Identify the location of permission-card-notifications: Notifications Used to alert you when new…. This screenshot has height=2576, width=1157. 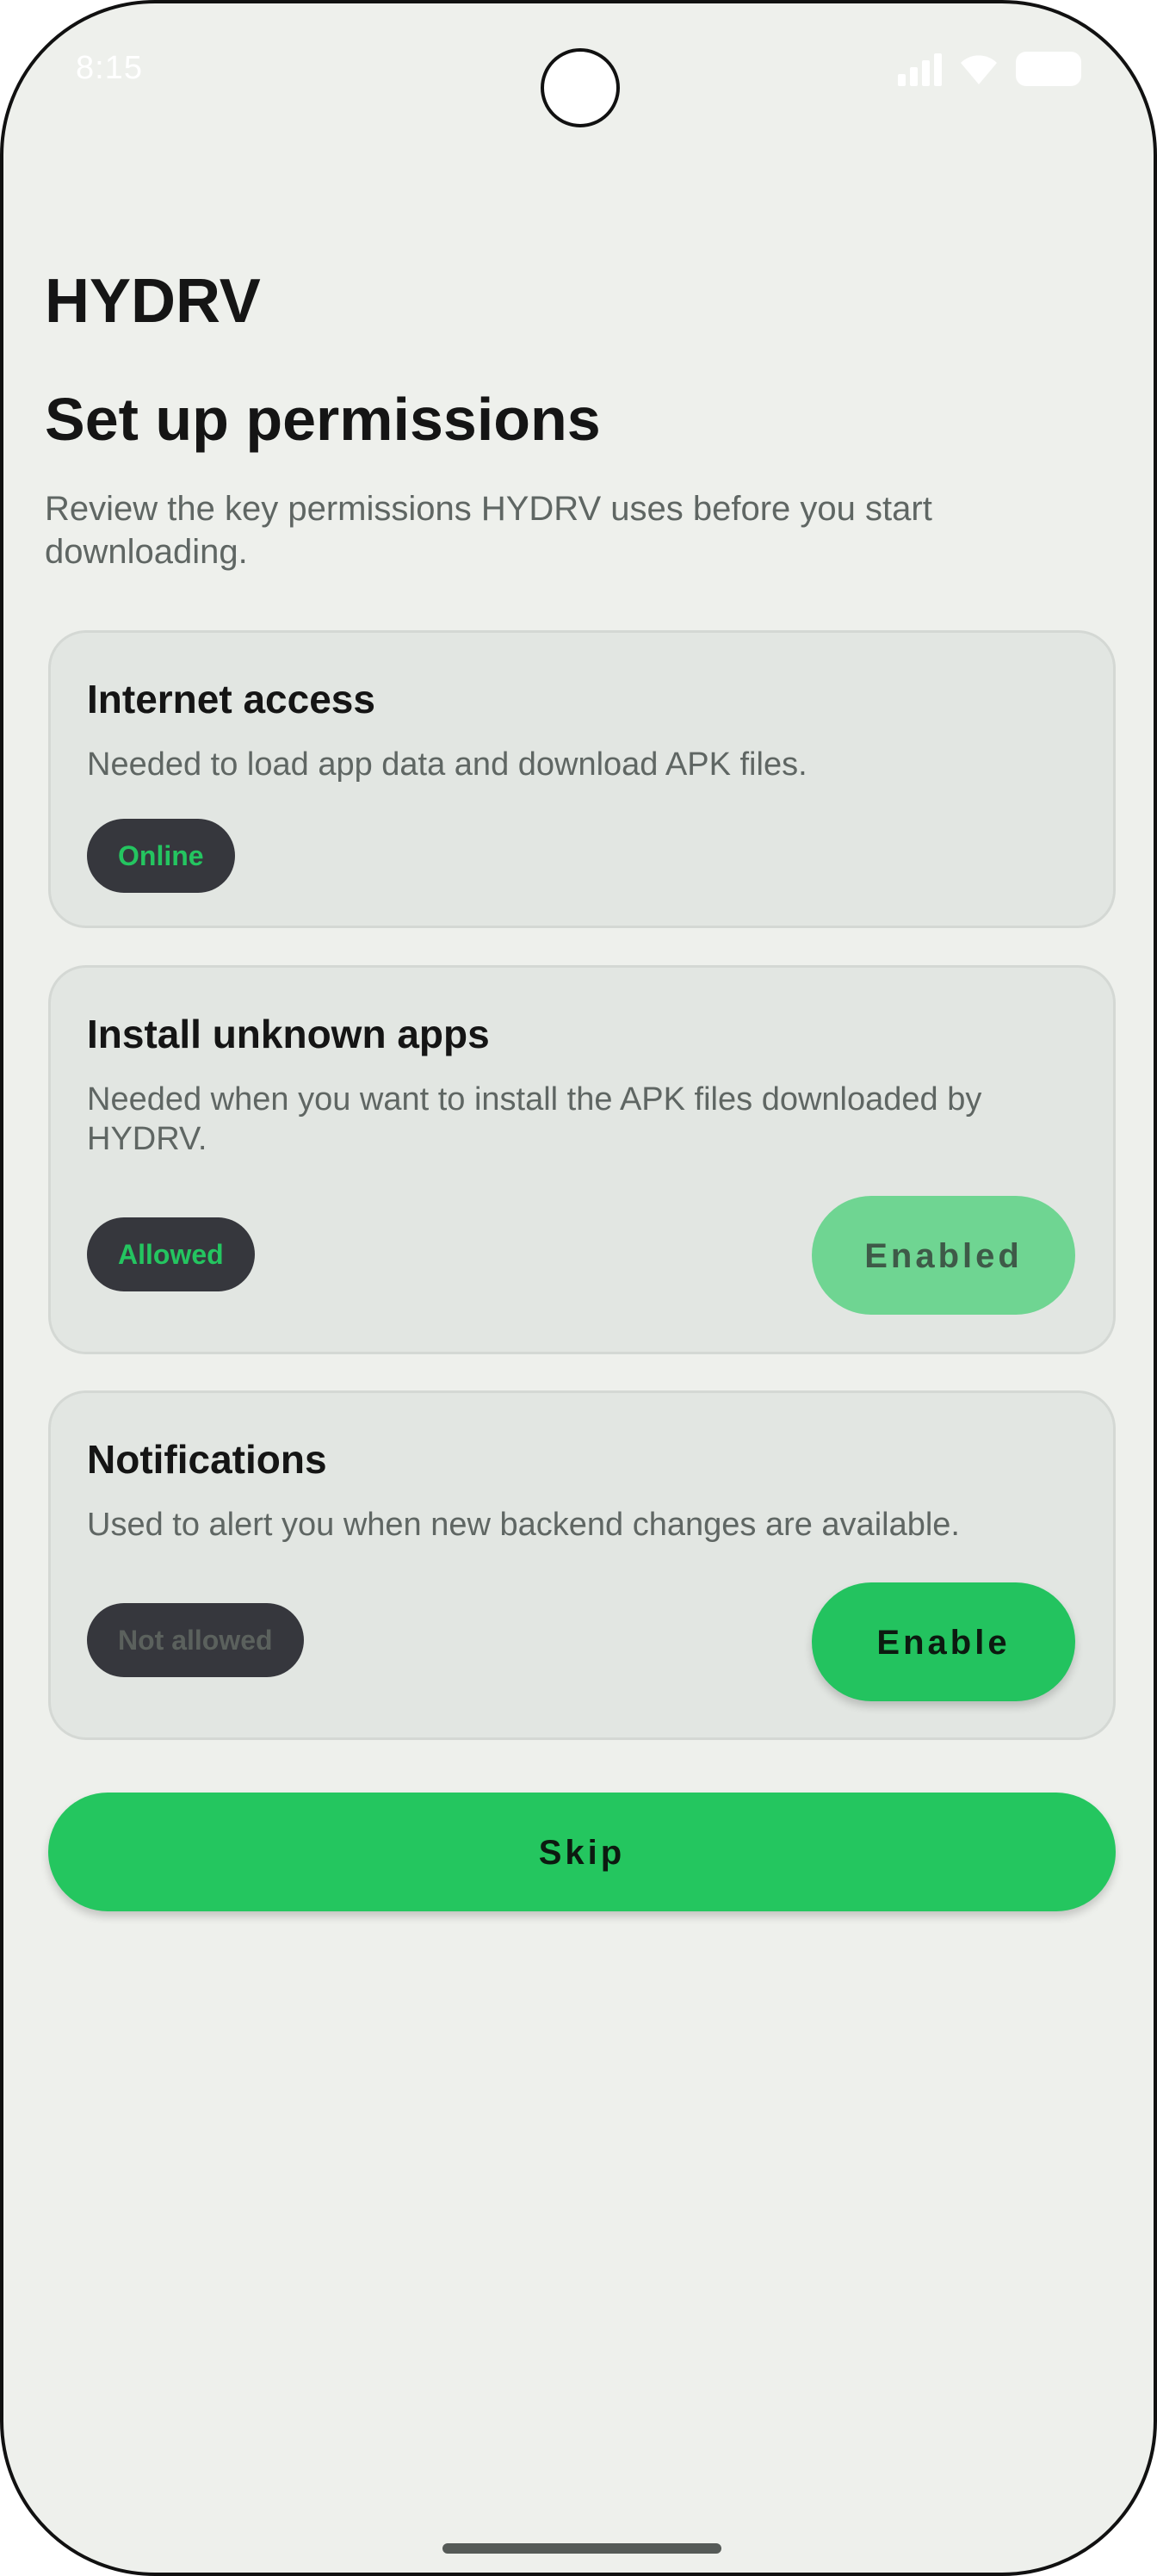
(582, 1565).